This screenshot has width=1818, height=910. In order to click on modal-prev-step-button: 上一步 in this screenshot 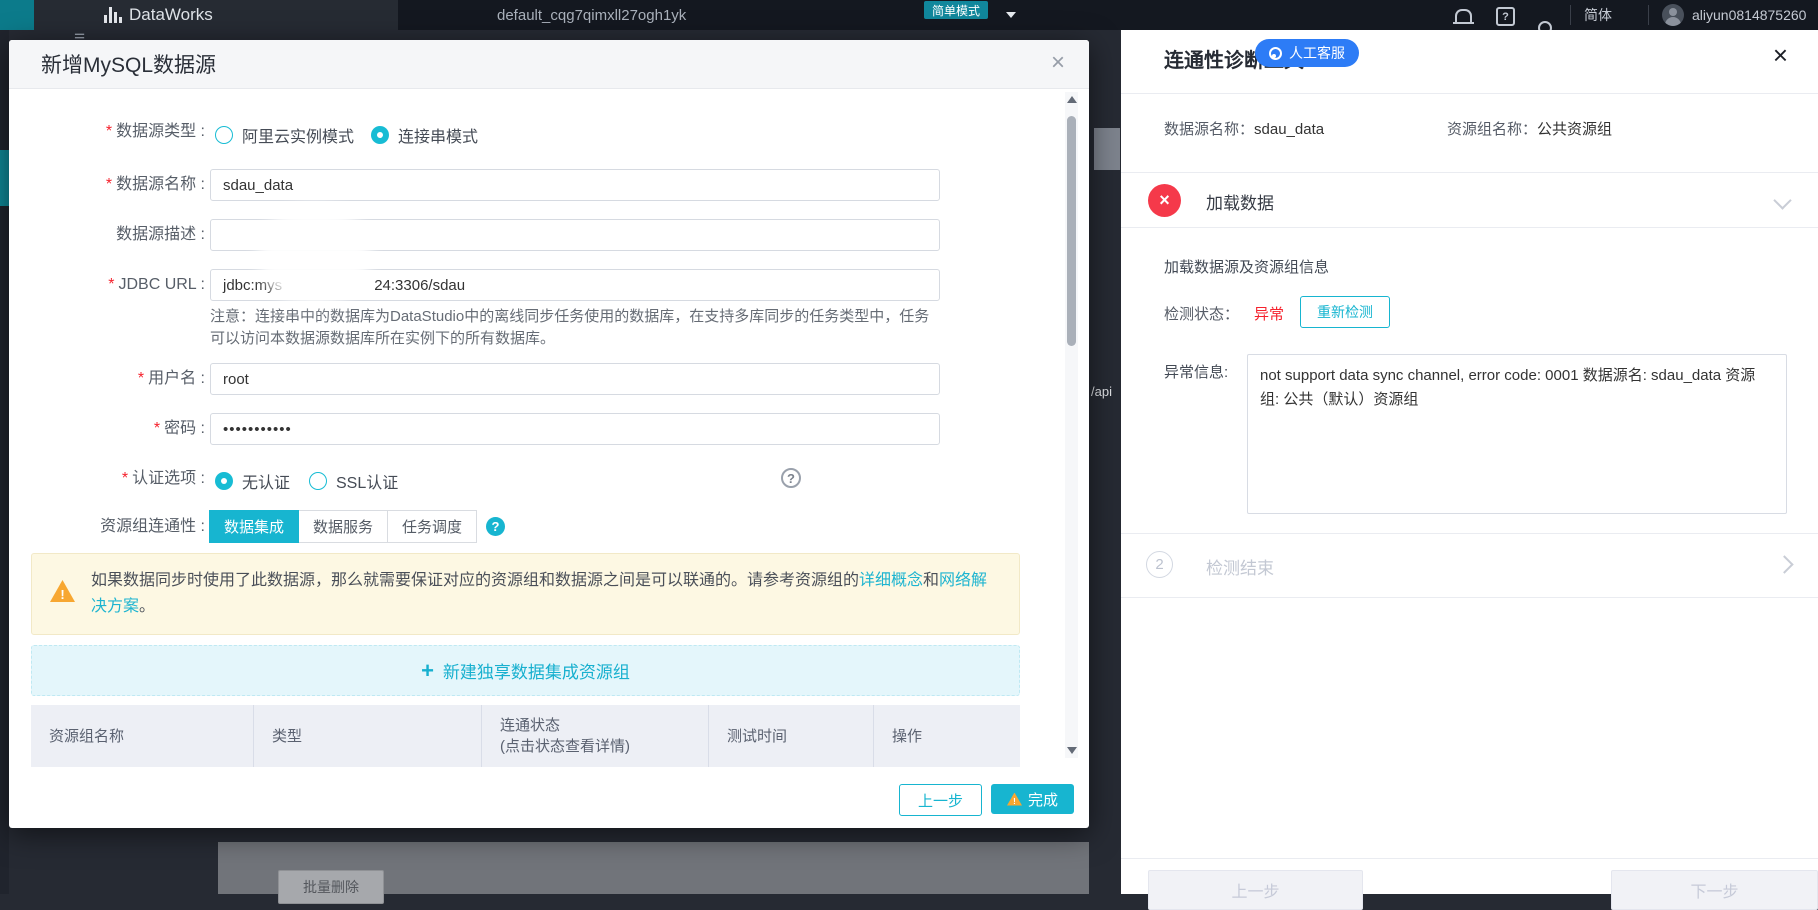, I will do `click(940, 800)`.